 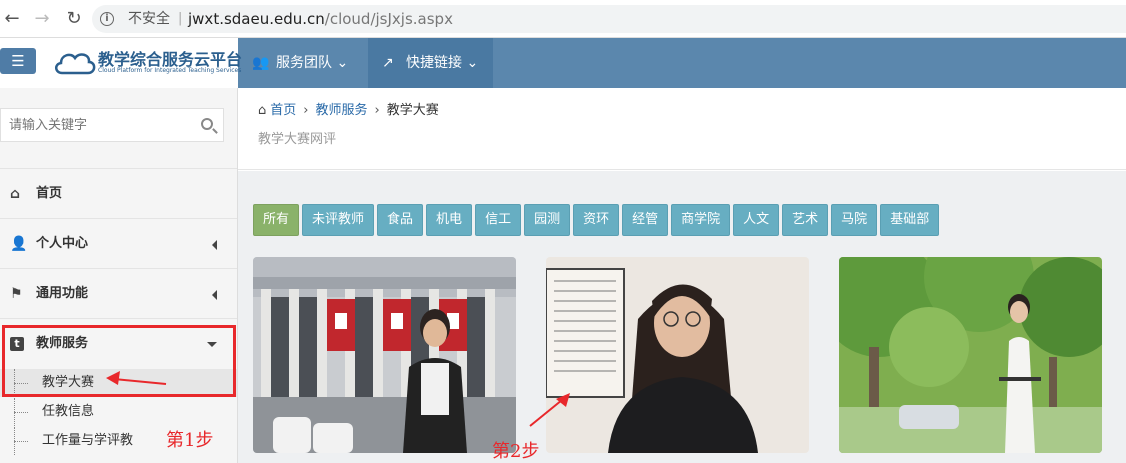 I want to click on topmenu-quick-links: ↗ 快捷链接 ⌄, so click(x=430, y=63).